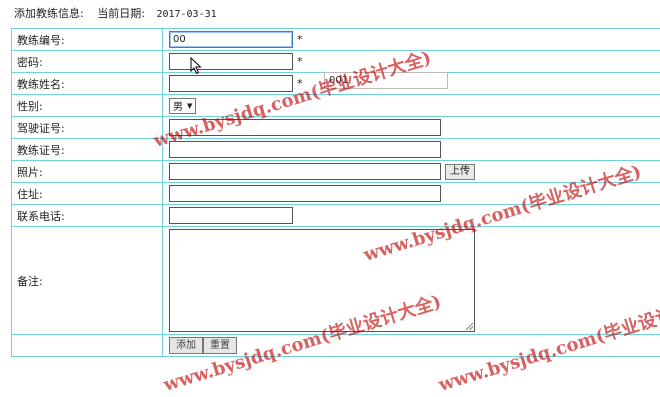 The width and height of the screenshot is (660, 397). I want to click on gender-selected-value: 男, so click(178, 105).